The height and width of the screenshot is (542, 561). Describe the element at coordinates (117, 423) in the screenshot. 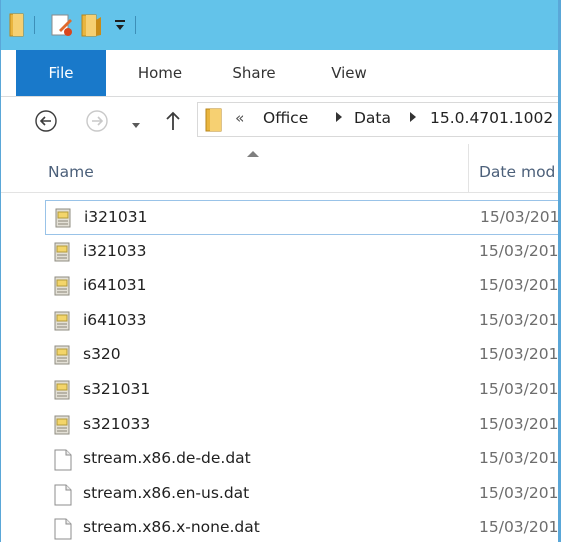

I see `file-name: s321033` at that location.